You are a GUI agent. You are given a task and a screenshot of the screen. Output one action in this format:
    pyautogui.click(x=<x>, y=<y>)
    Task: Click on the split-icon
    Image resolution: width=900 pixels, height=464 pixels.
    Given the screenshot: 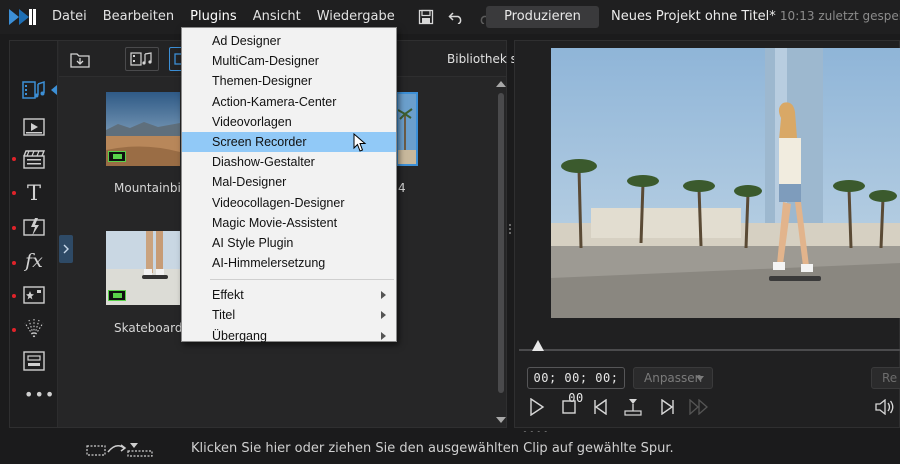 What is the action you would take?
    pyautogui.click(x=633, y=407)
    